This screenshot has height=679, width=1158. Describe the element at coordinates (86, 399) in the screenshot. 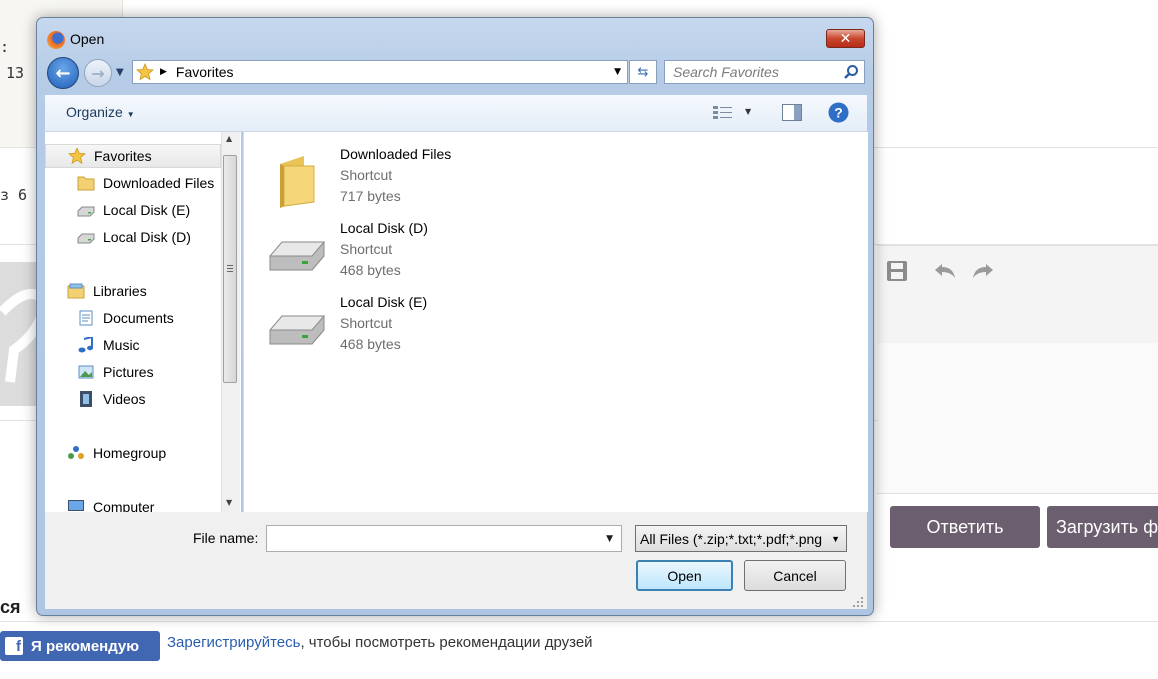

I see `videos-icon` at that location.